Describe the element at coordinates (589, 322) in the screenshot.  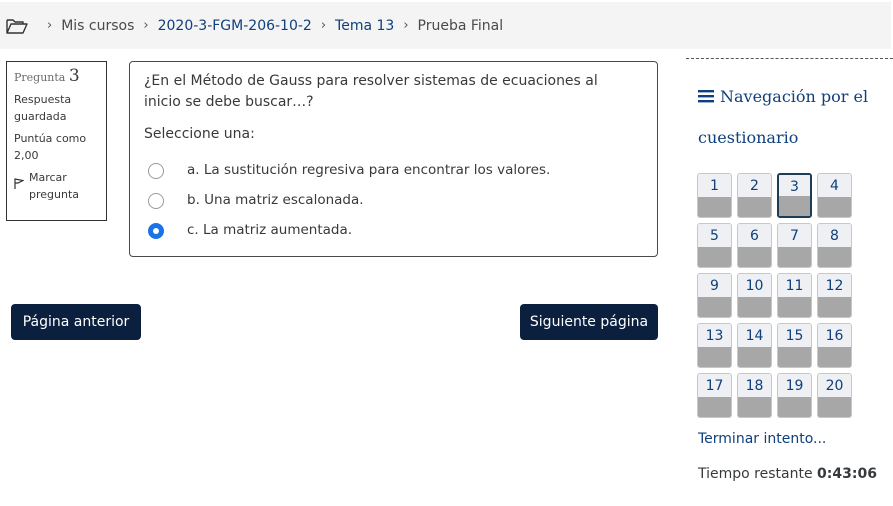
I see `next-page-button: Siguiente página` at that location.